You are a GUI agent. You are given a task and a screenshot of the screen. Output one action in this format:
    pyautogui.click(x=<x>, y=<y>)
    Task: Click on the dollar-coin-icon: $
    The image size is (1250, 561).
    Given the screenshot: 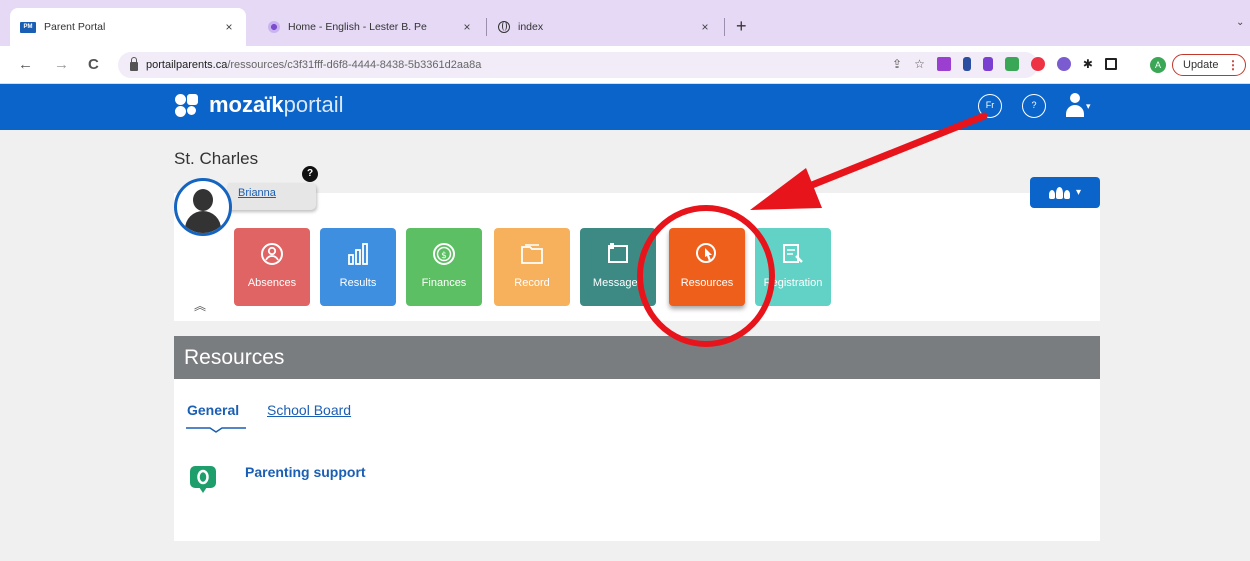 What is the action you would take?
    pyautogui.click(x=444, y=254)
    